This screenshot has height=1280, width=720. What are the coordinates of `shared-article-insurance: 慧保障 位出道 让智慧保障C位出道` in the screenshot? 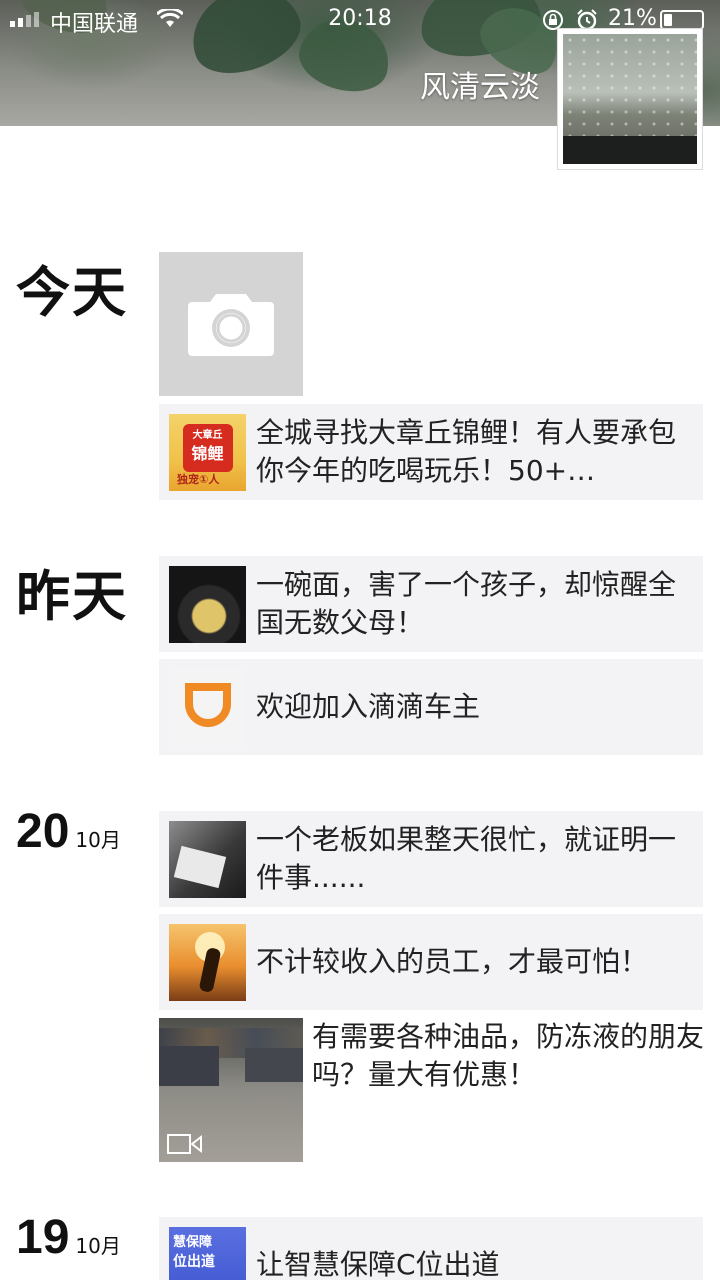 It's located at (431, 1248).